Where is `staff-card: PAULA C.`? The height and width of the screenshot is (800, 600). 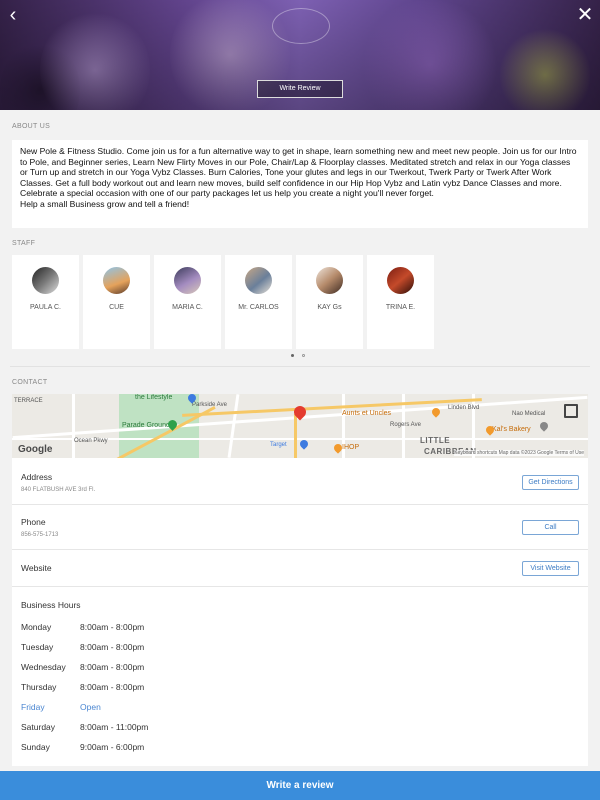
staff-card: PAULA C. is located at coordinates (45, 302).